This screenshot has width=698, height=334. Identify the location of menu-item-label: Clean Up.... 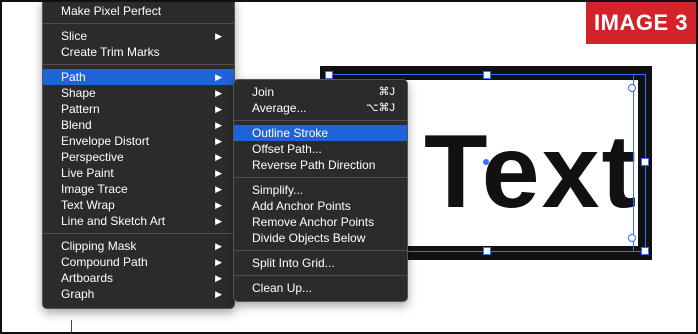
(282, 288).